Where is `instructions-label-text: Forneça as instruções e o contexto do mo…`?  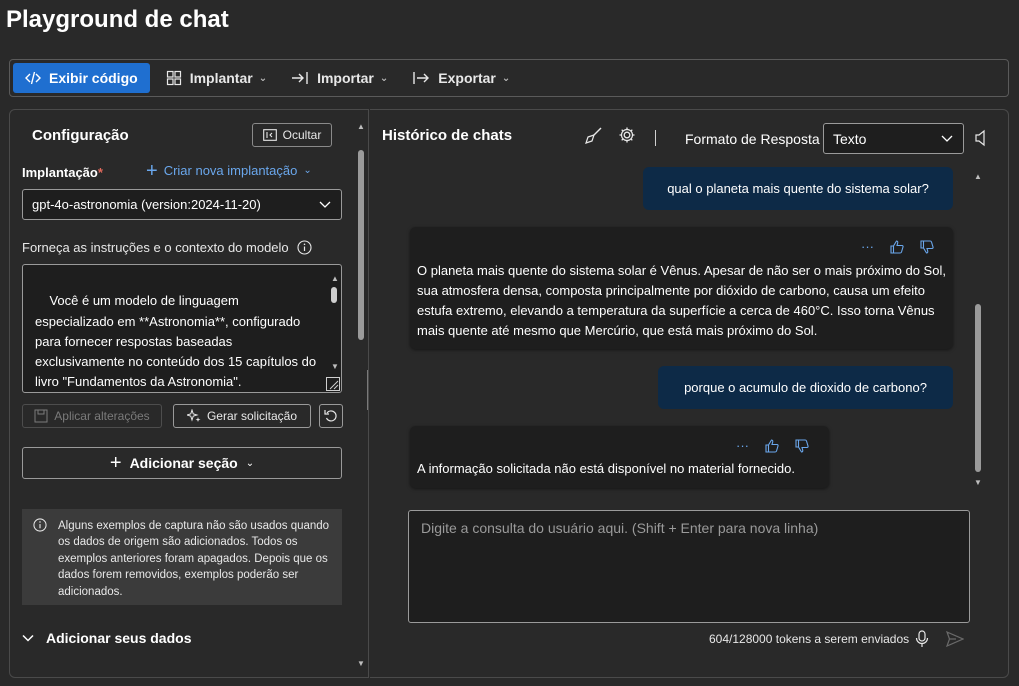 instructions-label-text: Forneça as instruções e o contexto do mo… is located at coordinates (155, 247).